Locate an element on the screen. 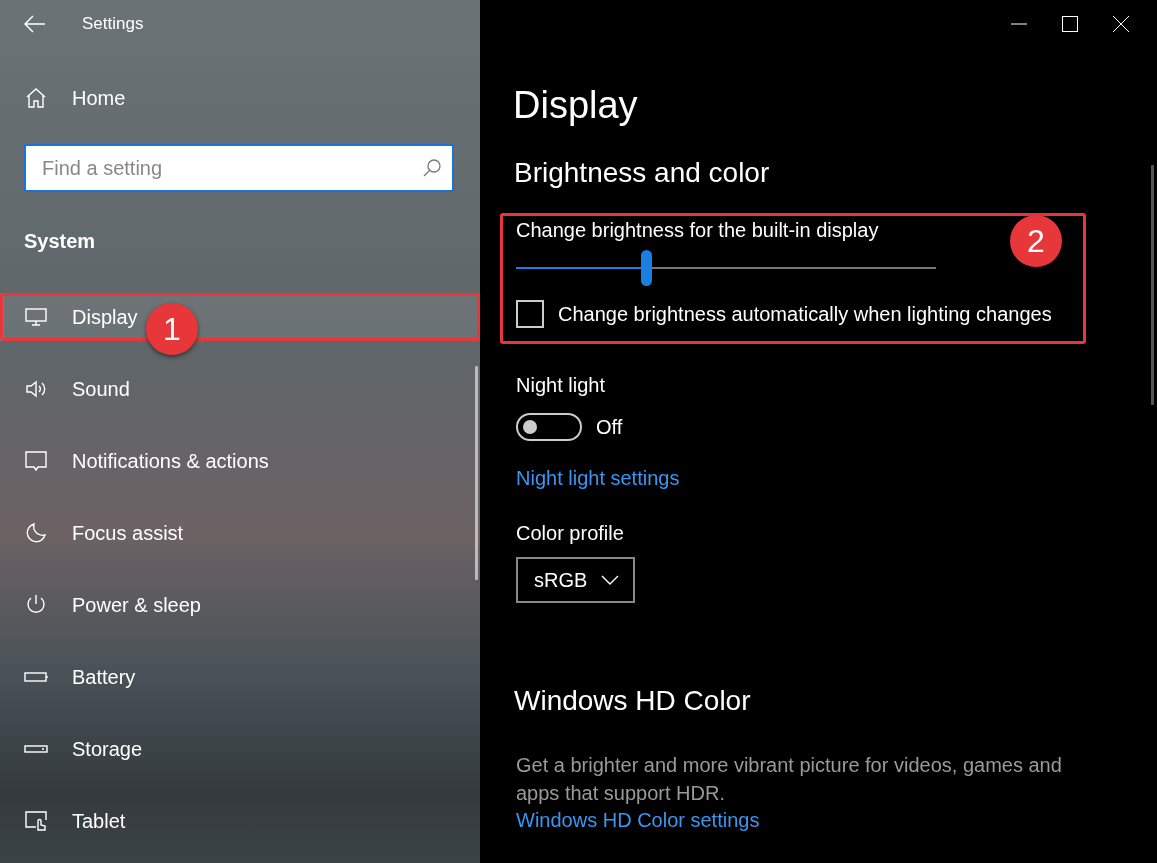  description-text: Get a brighter and more vibrant picture for videos, games and apps that support HDR. is located at coordinates (789, 779).